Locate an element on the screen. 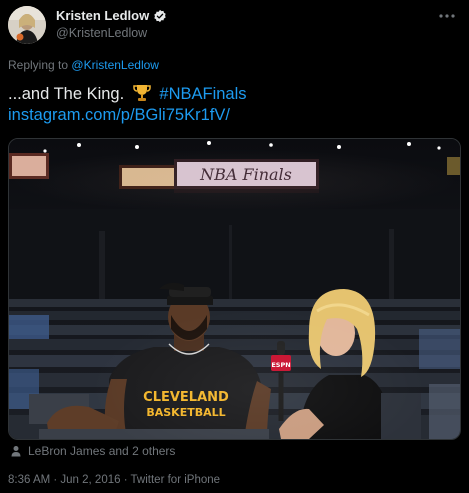 This screenshot has width=469, height=493. author-name-row: Kristen Ledlow is located at coordinates (111, 15).